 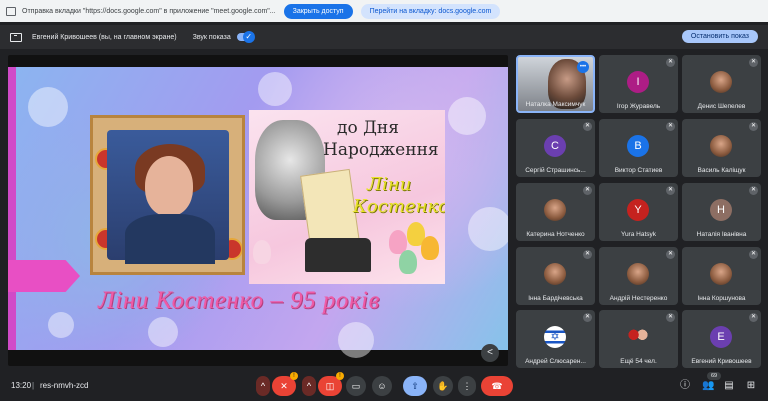 What do you see at coordinates (555, 234) in the screenshot?
I see `participant-name: Катерина Нотченко` at bounding box center [555, 234].